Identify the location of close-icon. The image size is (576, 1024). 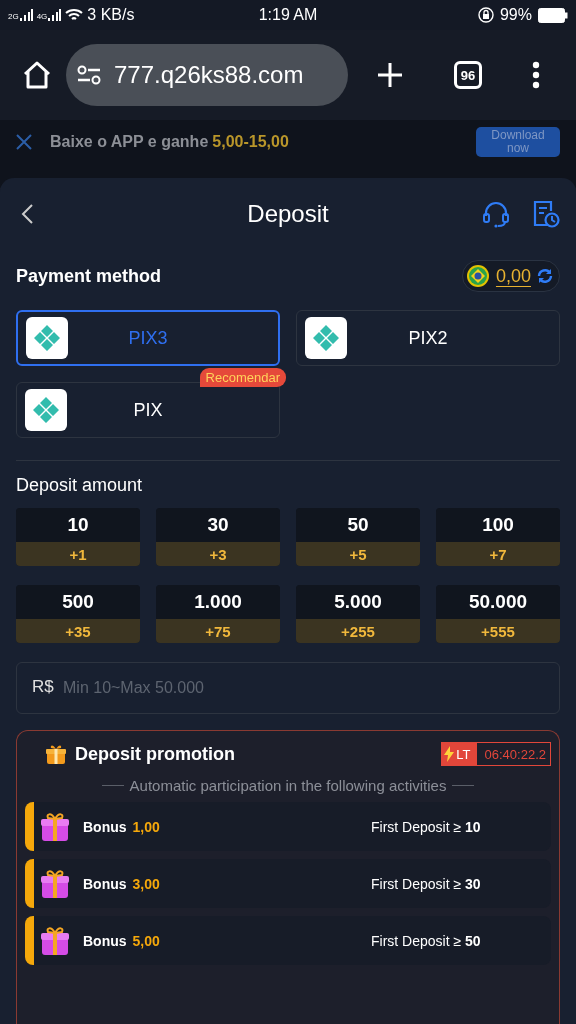
(24, 142).